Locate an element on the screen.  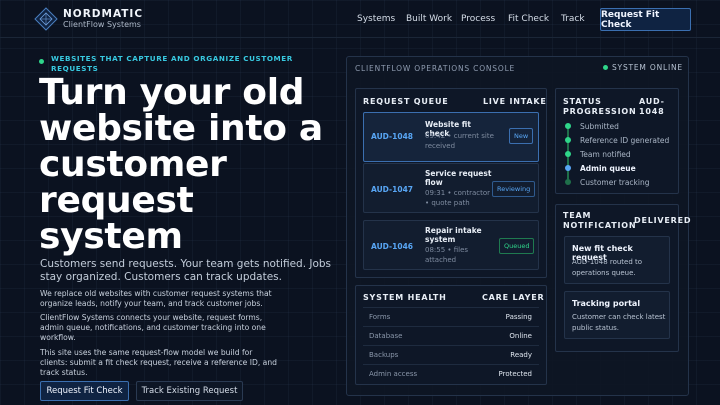
request-queue-heading: REQUEST QUEUE is located at coordinates (406, 101).